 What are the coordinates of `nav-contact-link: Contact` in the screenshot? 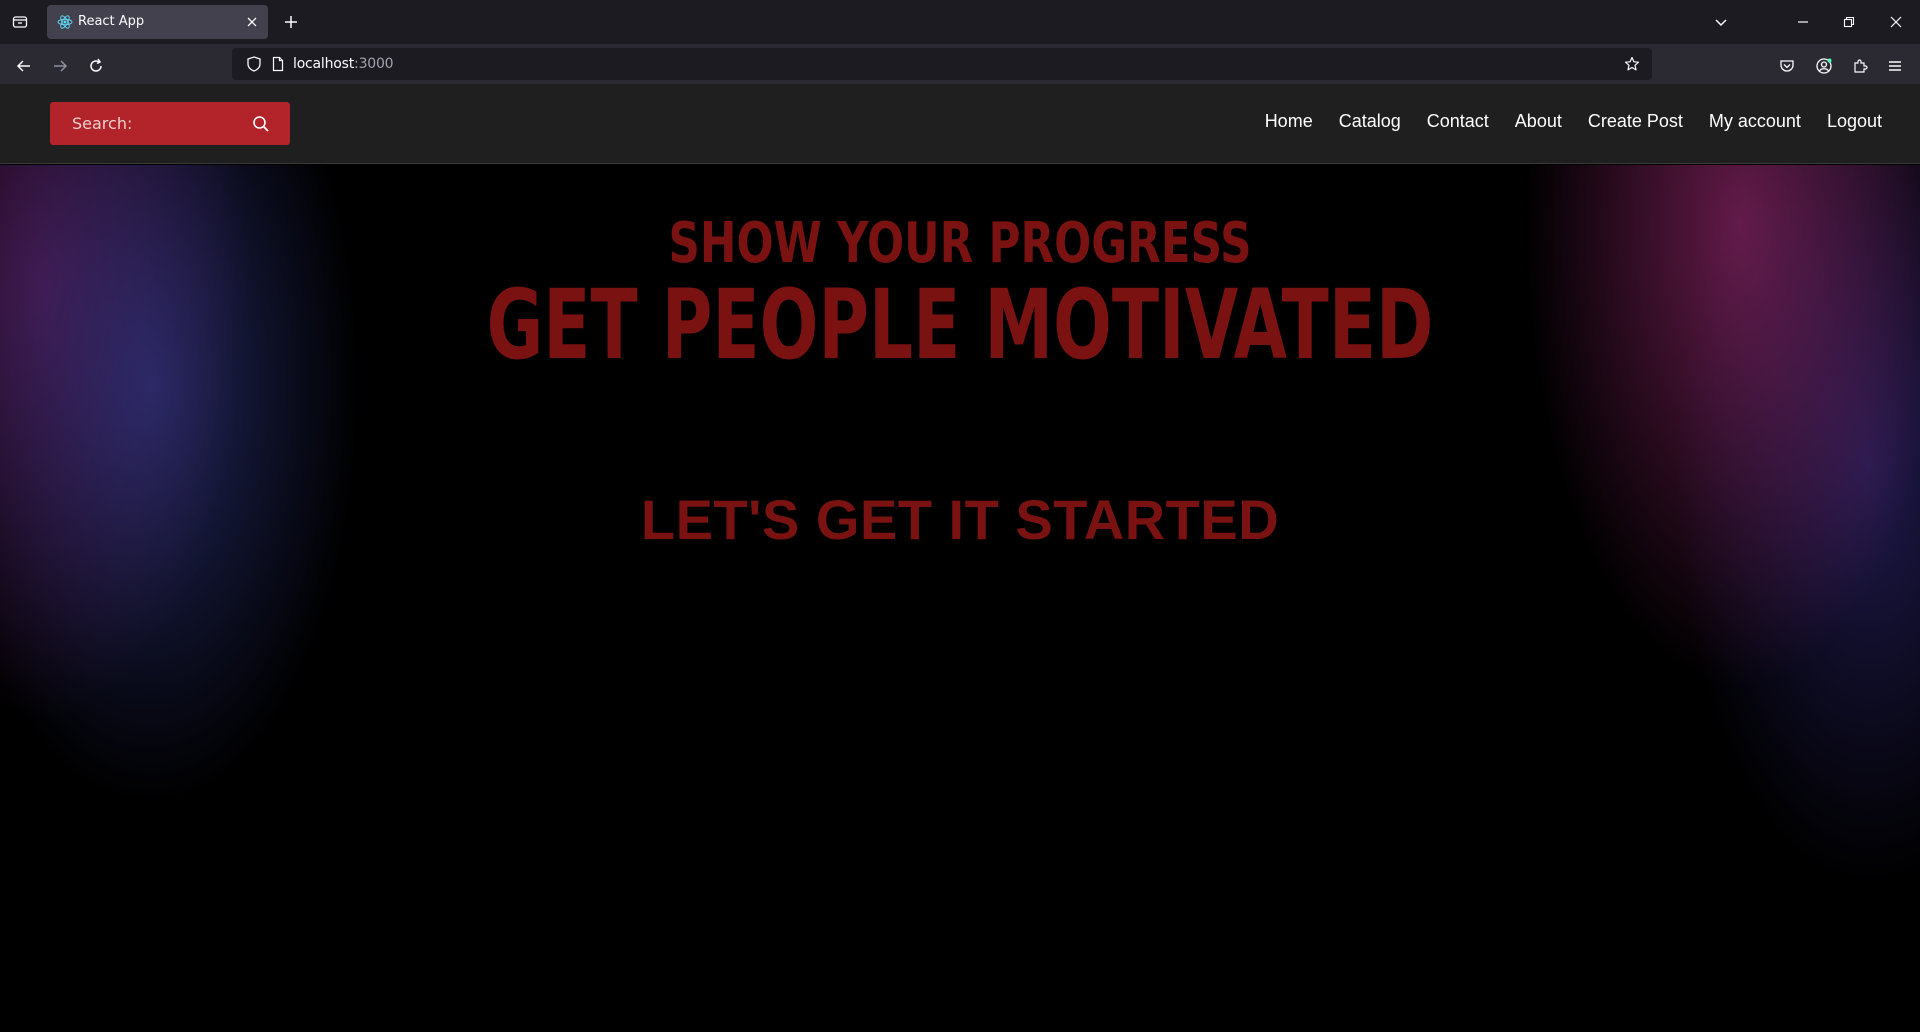 It's located at (1458, 123).